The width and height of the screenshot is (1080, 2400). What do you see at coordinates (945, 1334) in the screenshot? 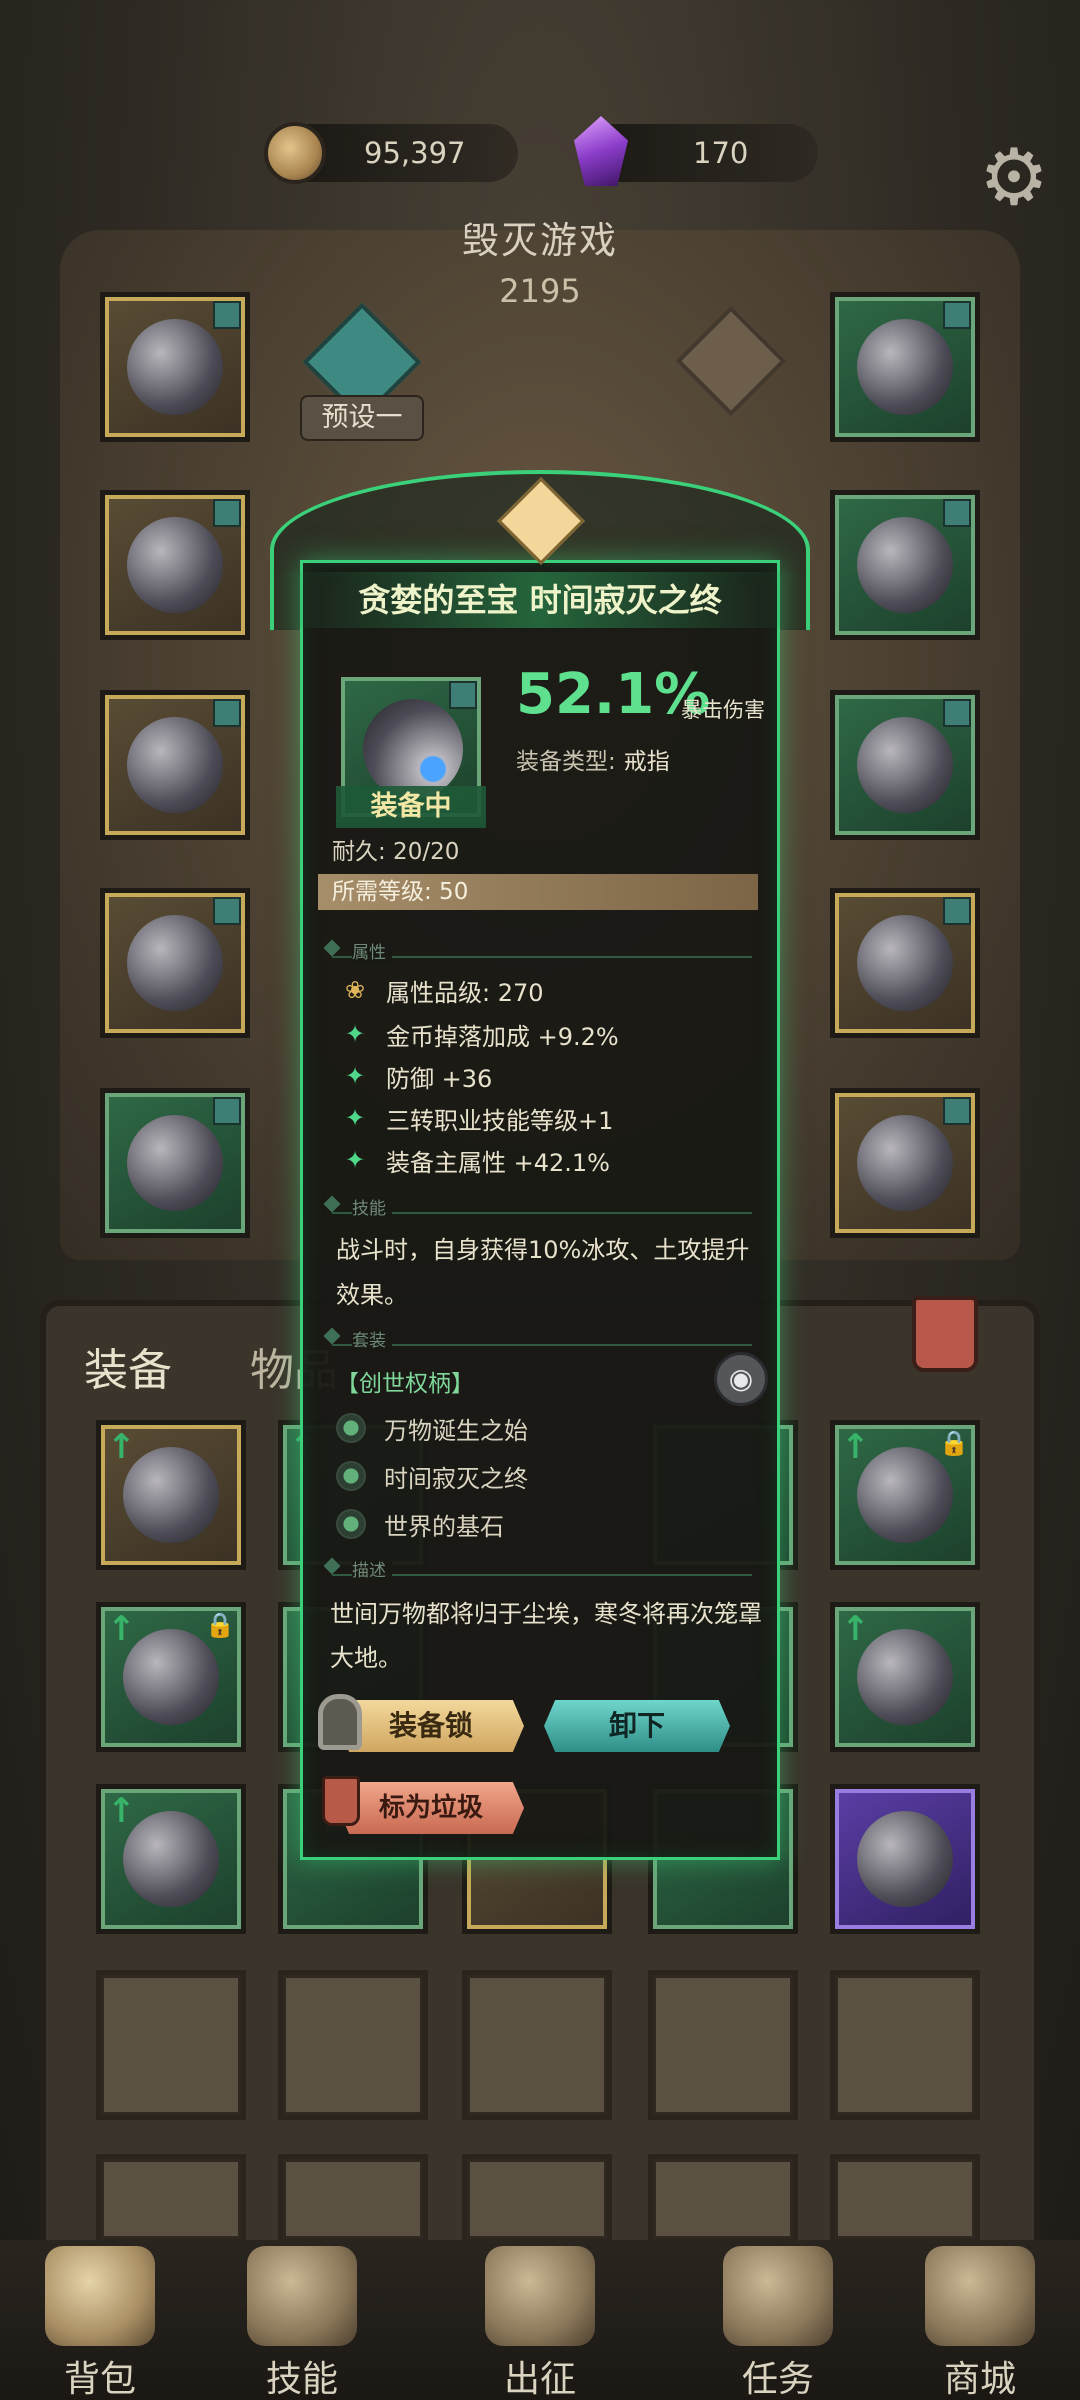
I see `trash-bin-icon` at bounding box center [945, 1334].